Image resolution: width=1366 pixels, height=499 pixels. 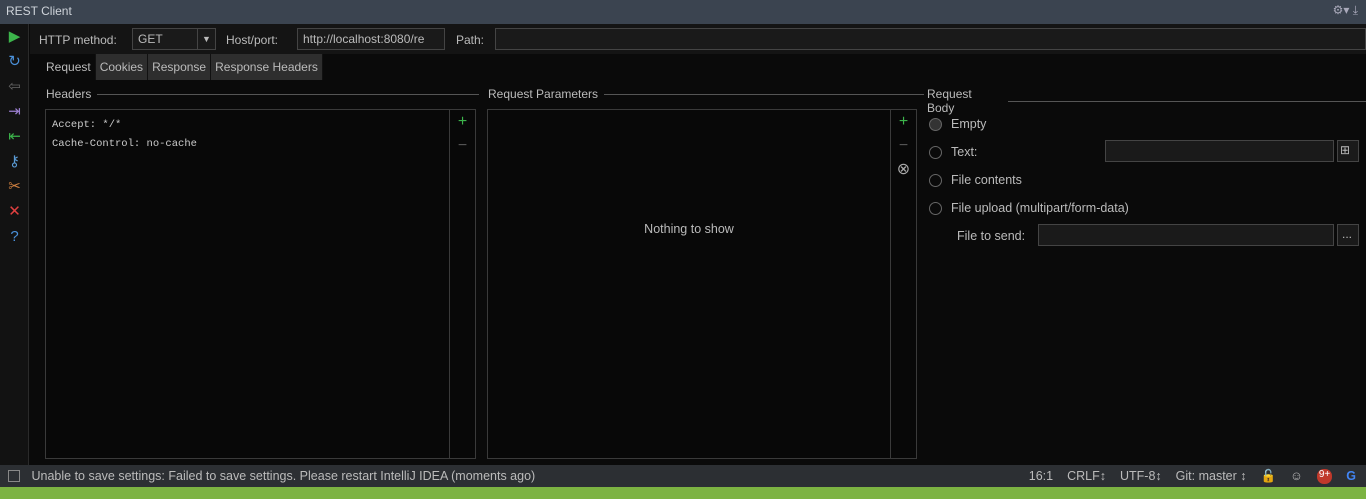 I want to click on git-branch: Git: master ↕, so click(x=1211, y=476).